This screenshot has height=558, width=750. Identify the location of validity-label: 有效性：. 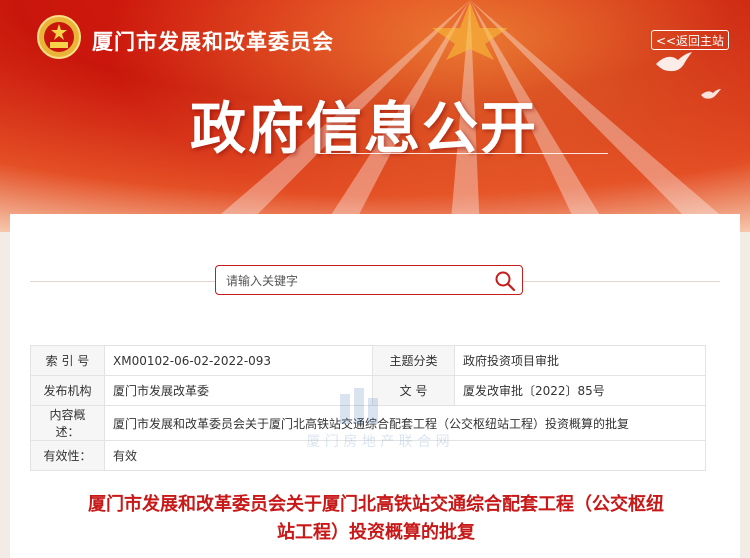
(67, 455).